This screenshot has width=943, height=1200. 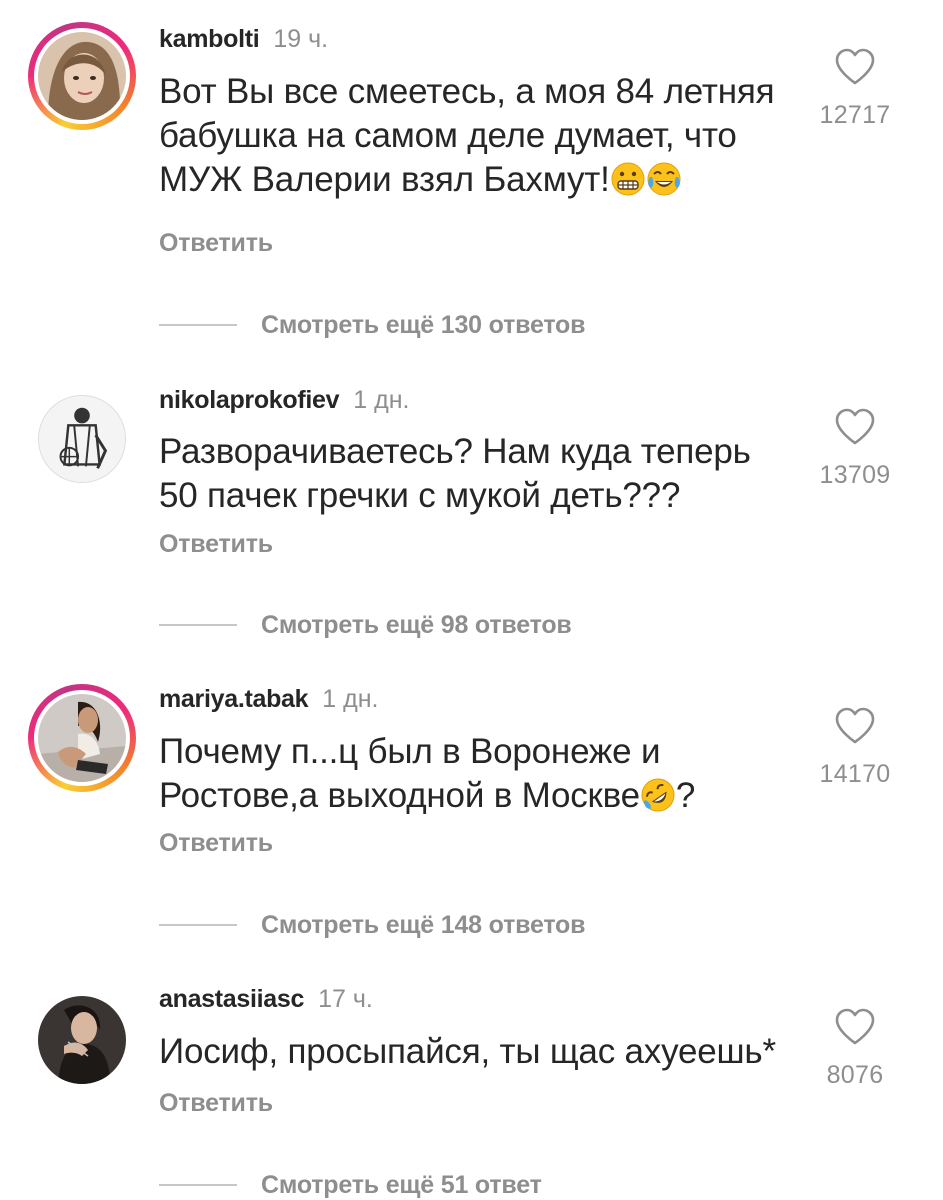 What do you see at coordinates (664, 179) in the screenshot?
I see `face-with-tears-of-joy-icon` at bounding box center [664, 179].